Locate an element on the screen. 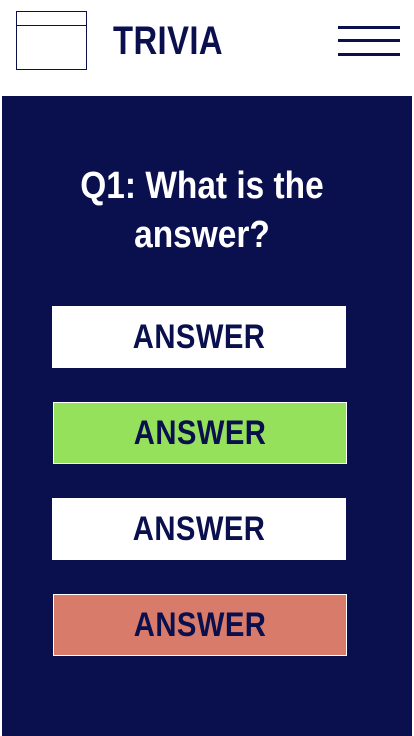 Image resolution: width=414 pixels, height=736 pixels. hamburger-menu-icon is located at coordinates (369, 42).